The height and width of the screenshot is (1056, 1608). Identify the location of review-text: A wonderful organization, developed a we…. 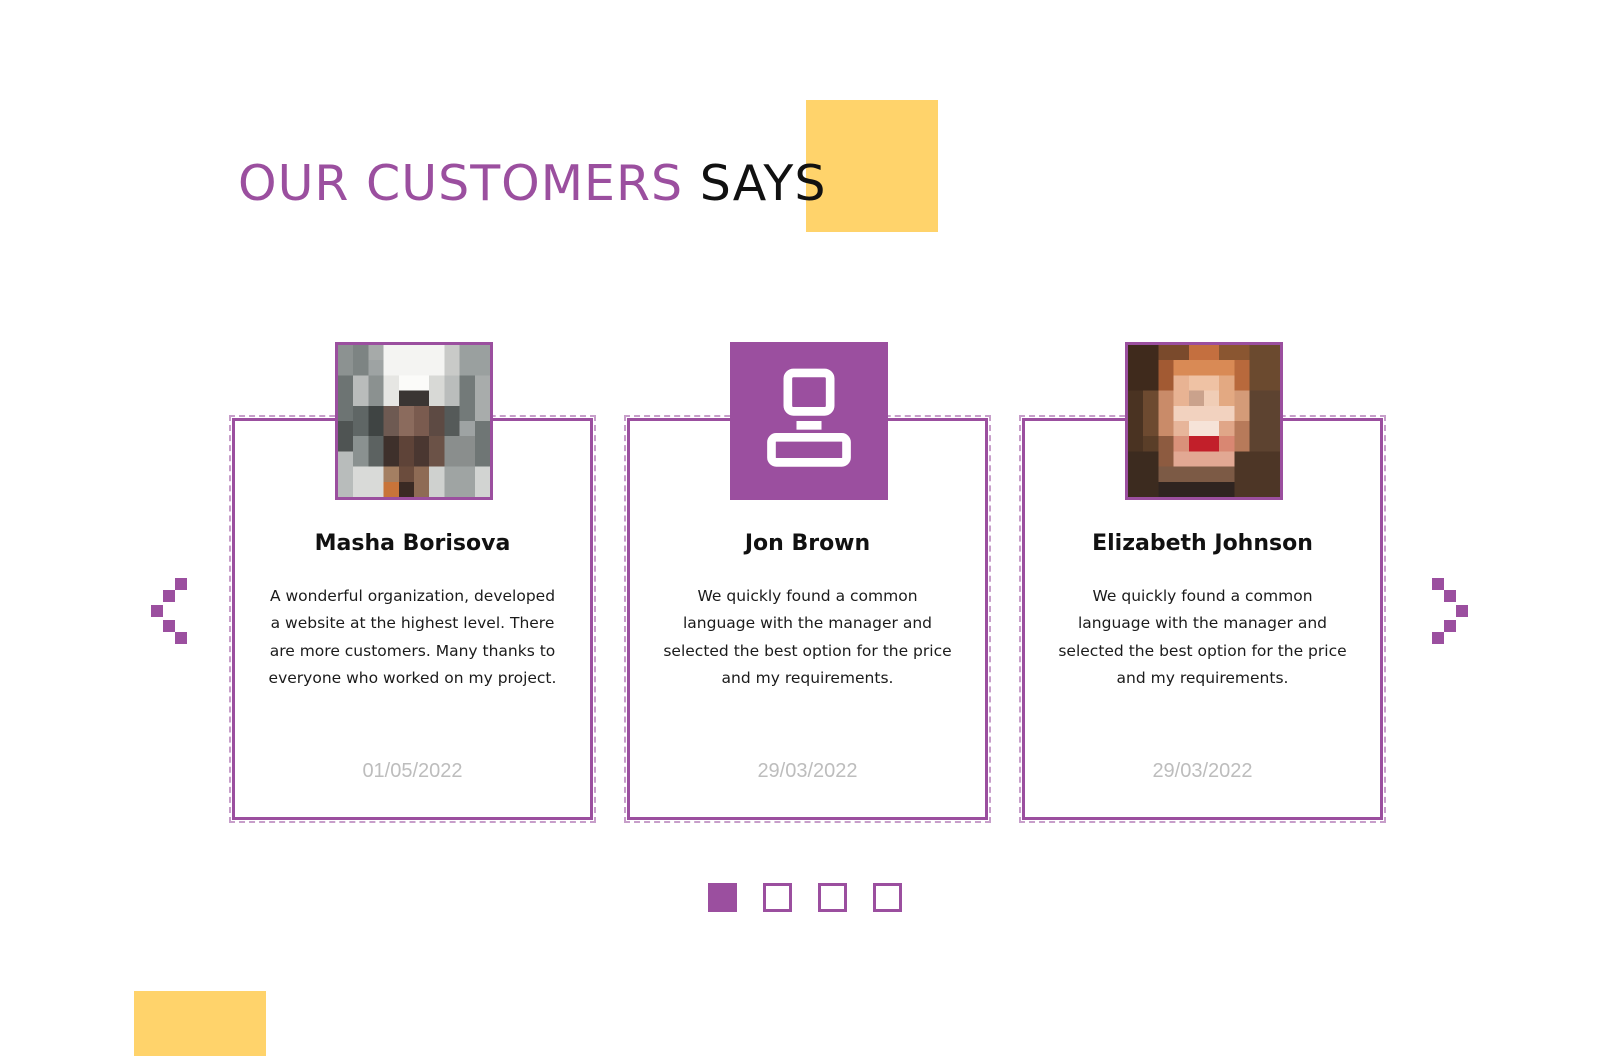
(412, 637).